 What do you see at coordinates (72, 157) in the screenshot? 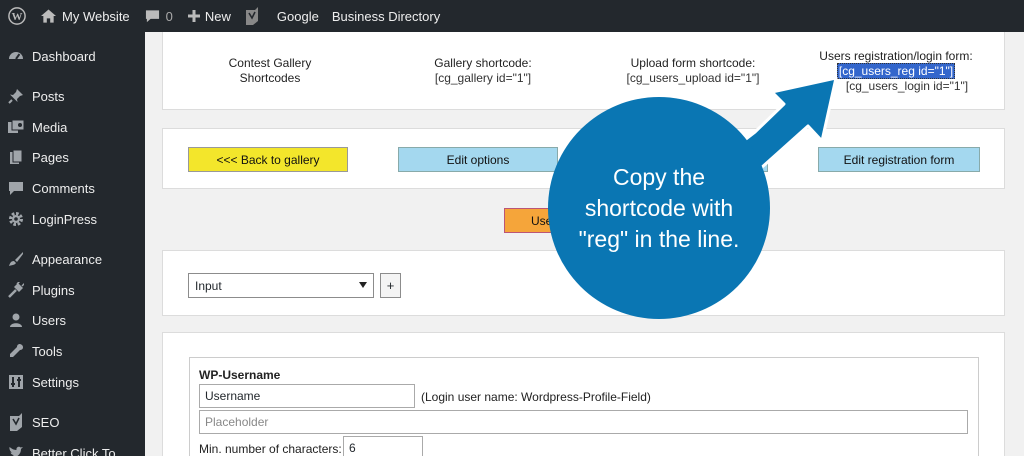
I see `sidebar-item-pages: Pages` at bounding box center [72, 157].